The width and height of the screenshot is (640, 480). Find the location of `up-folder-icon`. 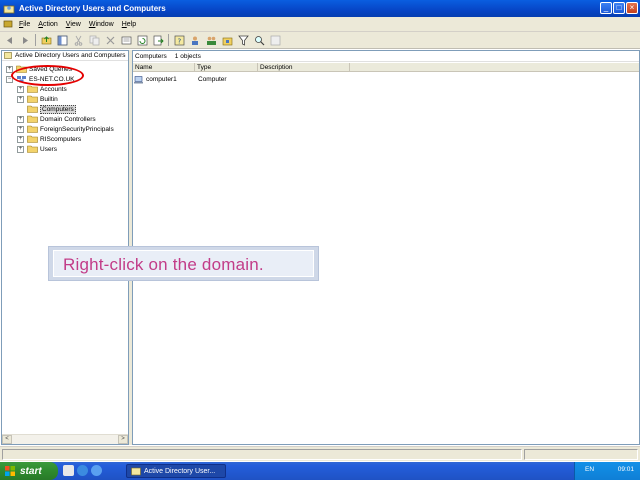

up-folder-icon is located at coordinates (46, 40).